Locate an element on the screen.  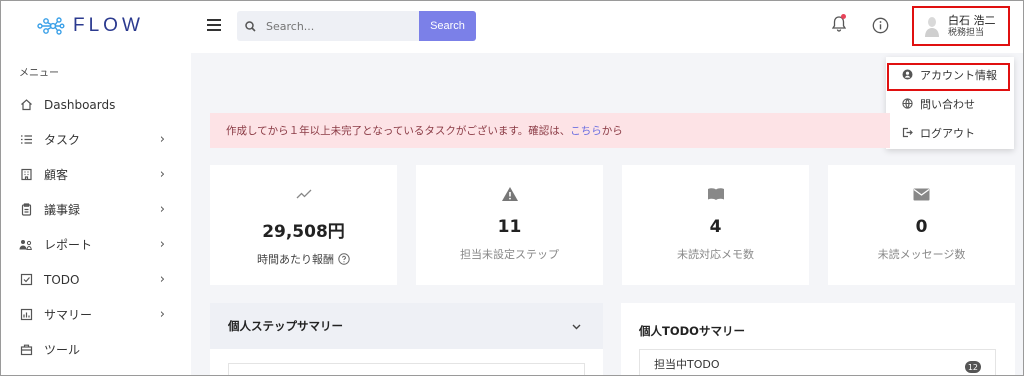
sidebar-item-label: TODO is located at coordinates (62, 279).